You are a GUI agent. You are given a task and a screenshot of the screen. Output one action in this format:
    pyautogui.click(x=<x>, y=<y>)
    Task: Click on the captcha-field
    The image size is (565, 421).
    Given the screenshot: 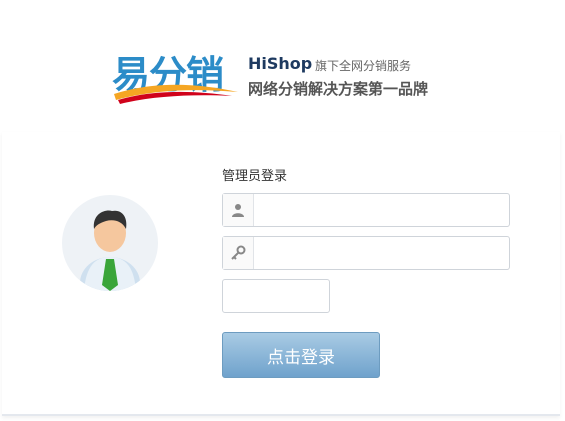 What is the action you would take?
    pyautogui.click(x=277, y=296)
    